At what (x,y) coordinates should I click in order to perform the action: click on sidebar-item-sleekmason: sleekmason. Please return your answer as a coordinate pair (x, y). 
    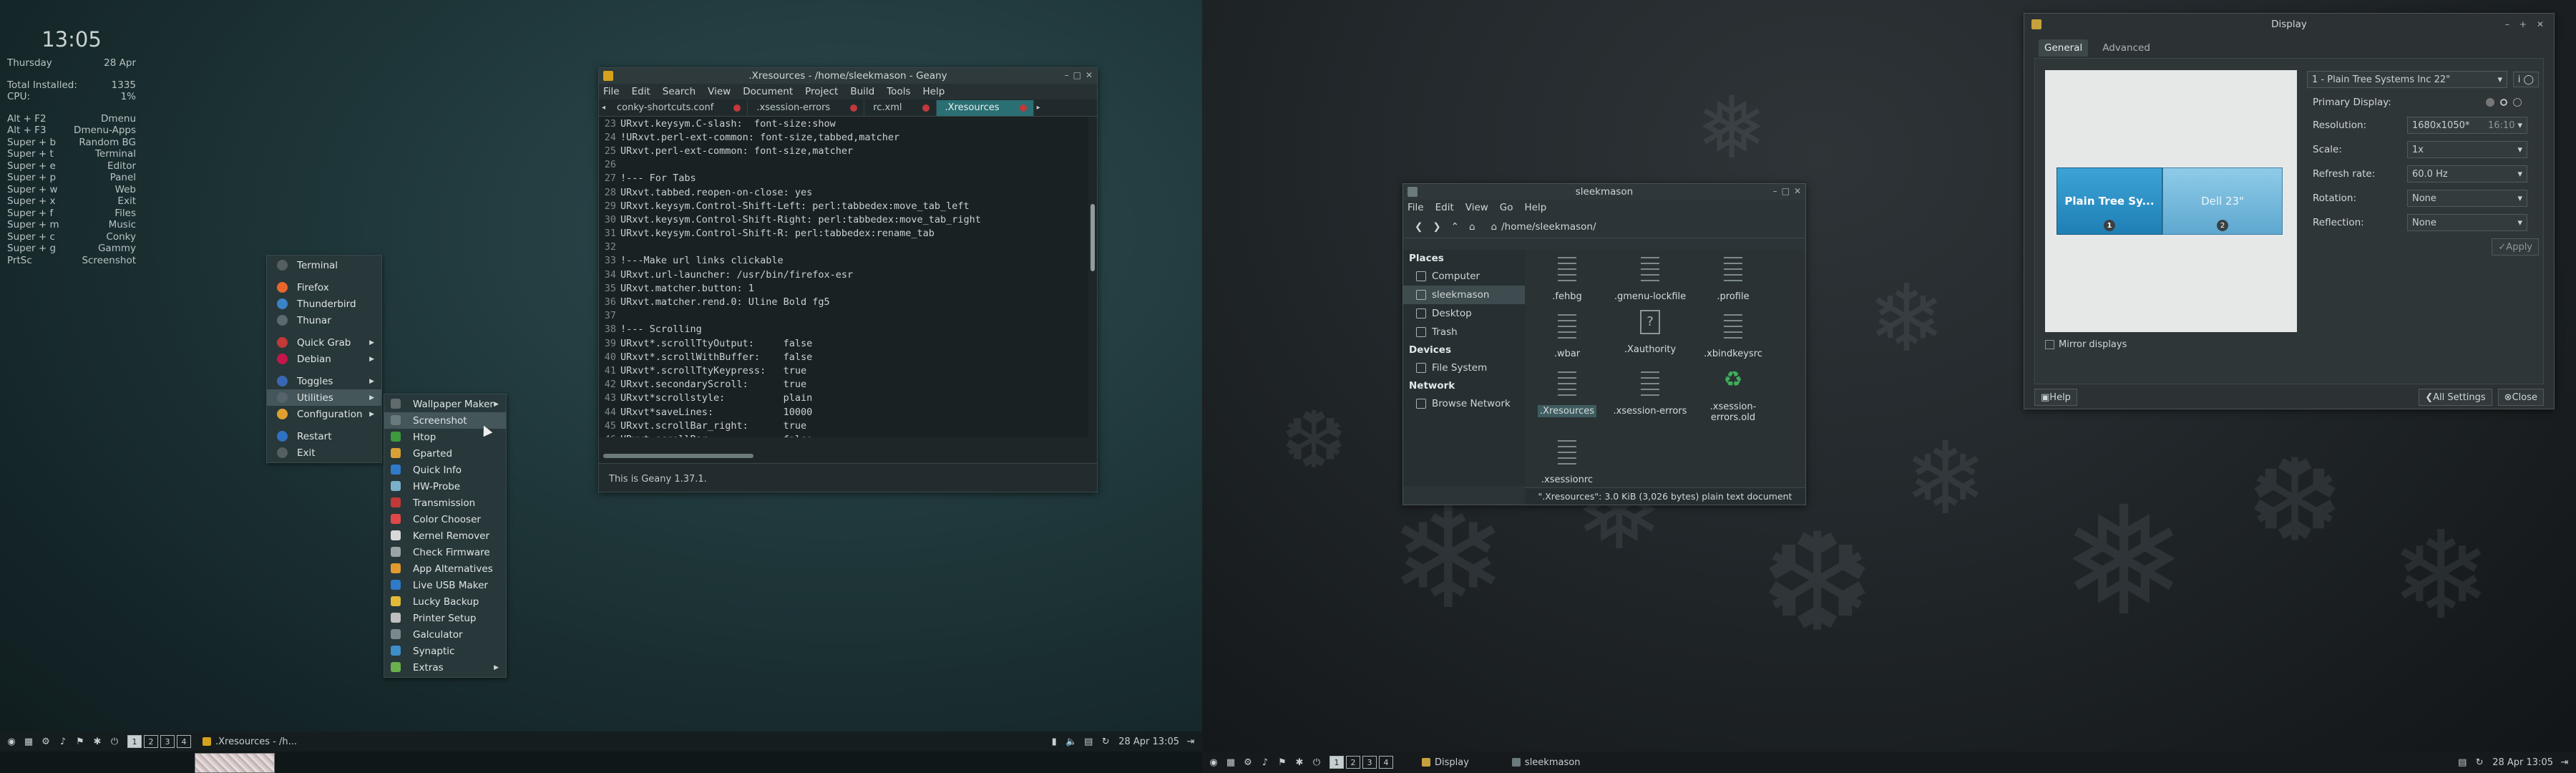
    Looking at the image, I should click on (1464, 295).